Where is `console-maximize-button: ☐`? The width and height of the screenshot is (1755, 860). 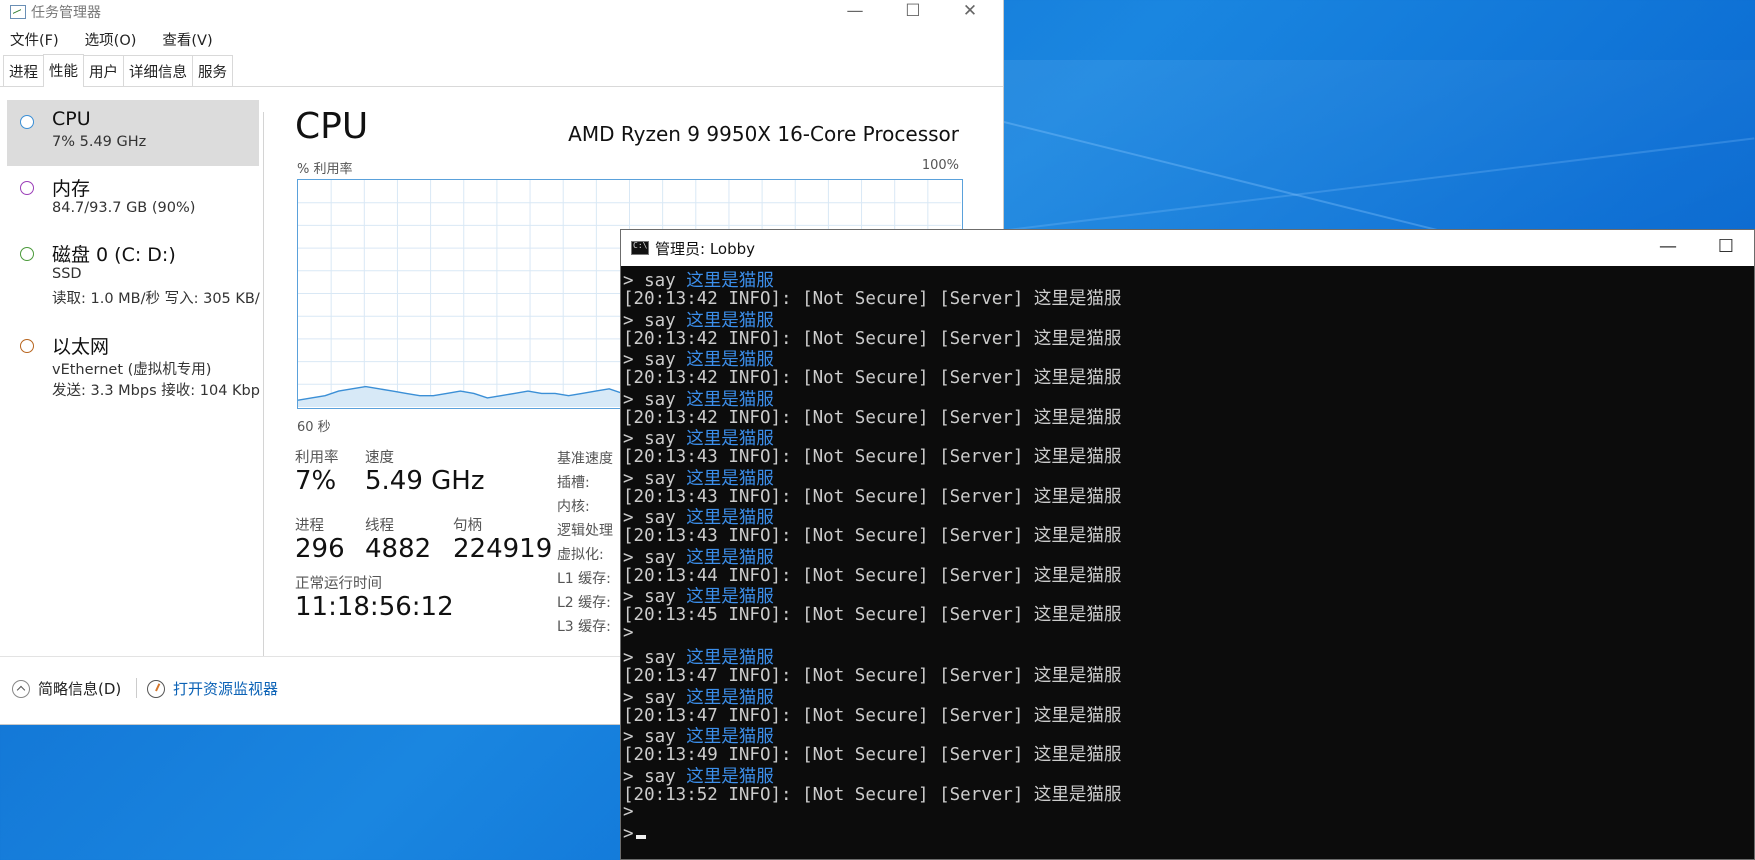 console-maximize-button: ☐ is located at coordinates (1726, 248).